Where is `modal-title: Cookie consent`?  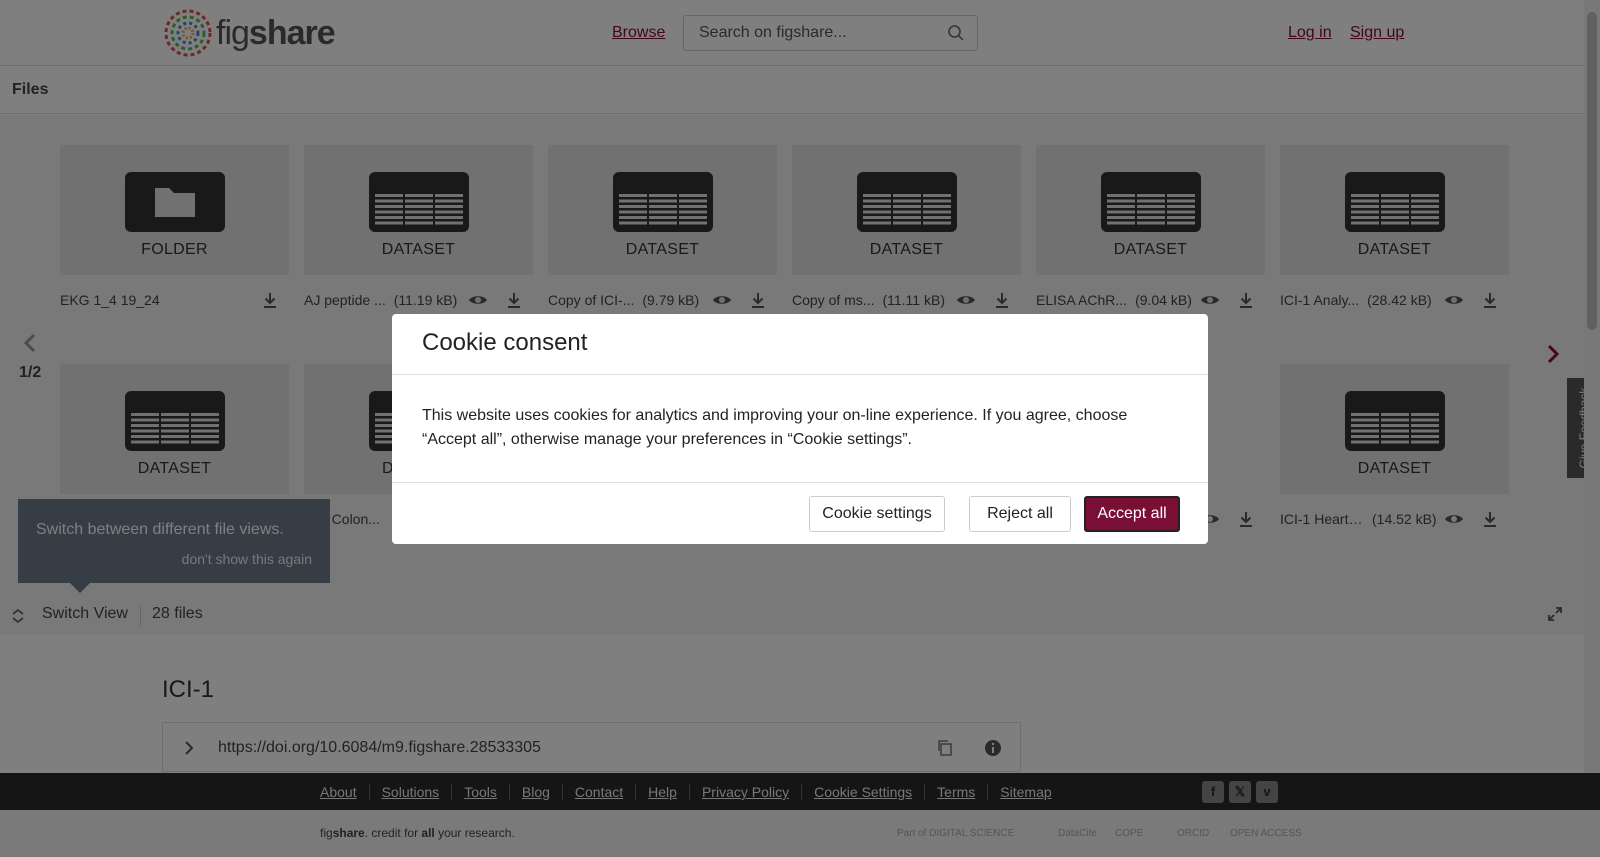
modal-title: Cookie consent is located at coordinates (505, 342).